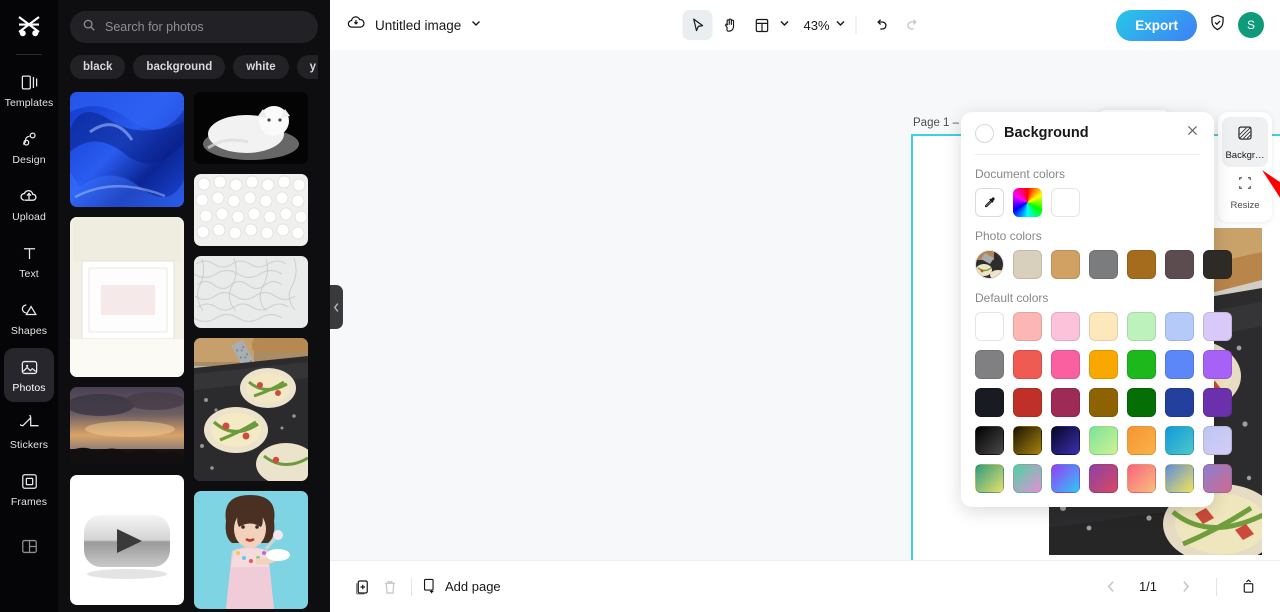  Describe the element at coordinates (29, 432) in the screenshot. I see `sidebar-item-stickers: Stickers` at that location.